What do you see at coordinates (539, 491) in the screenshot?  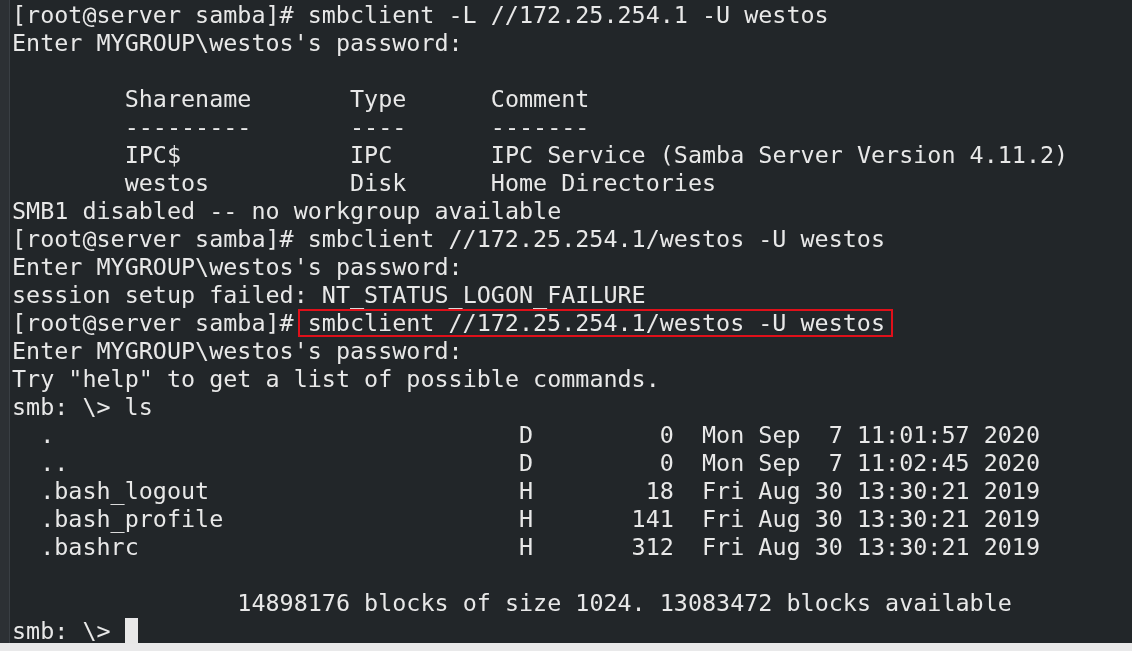 I see `output-line: .bash_logout H 18 Fri Aug 30 13:30:21 2019` at bounding box center [539, 491].